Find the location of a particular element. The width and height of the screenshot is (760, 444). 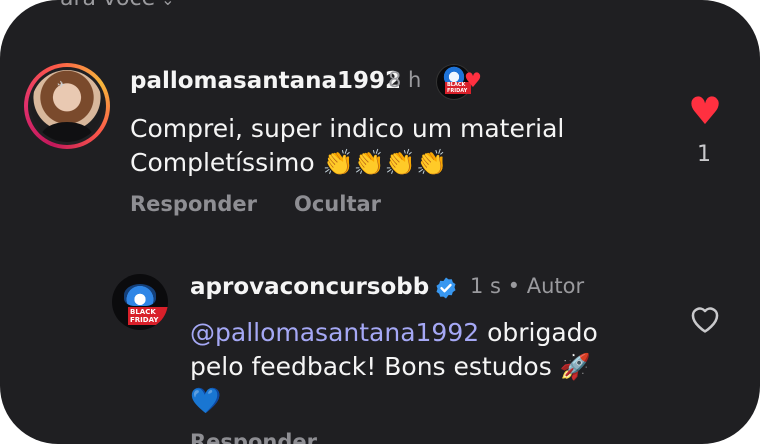

reply-meta: 1 s • Autor is located at coordinates (527, 286).